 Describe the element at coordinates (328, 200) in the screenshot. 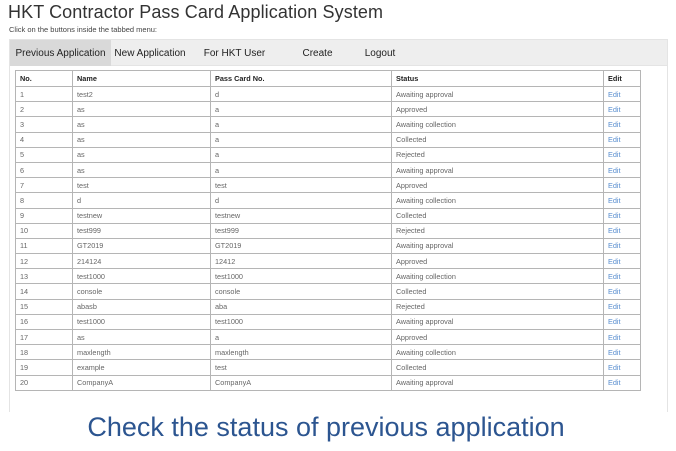

I see `table-row: 8 d d Awaiting collection Edit` at that location.